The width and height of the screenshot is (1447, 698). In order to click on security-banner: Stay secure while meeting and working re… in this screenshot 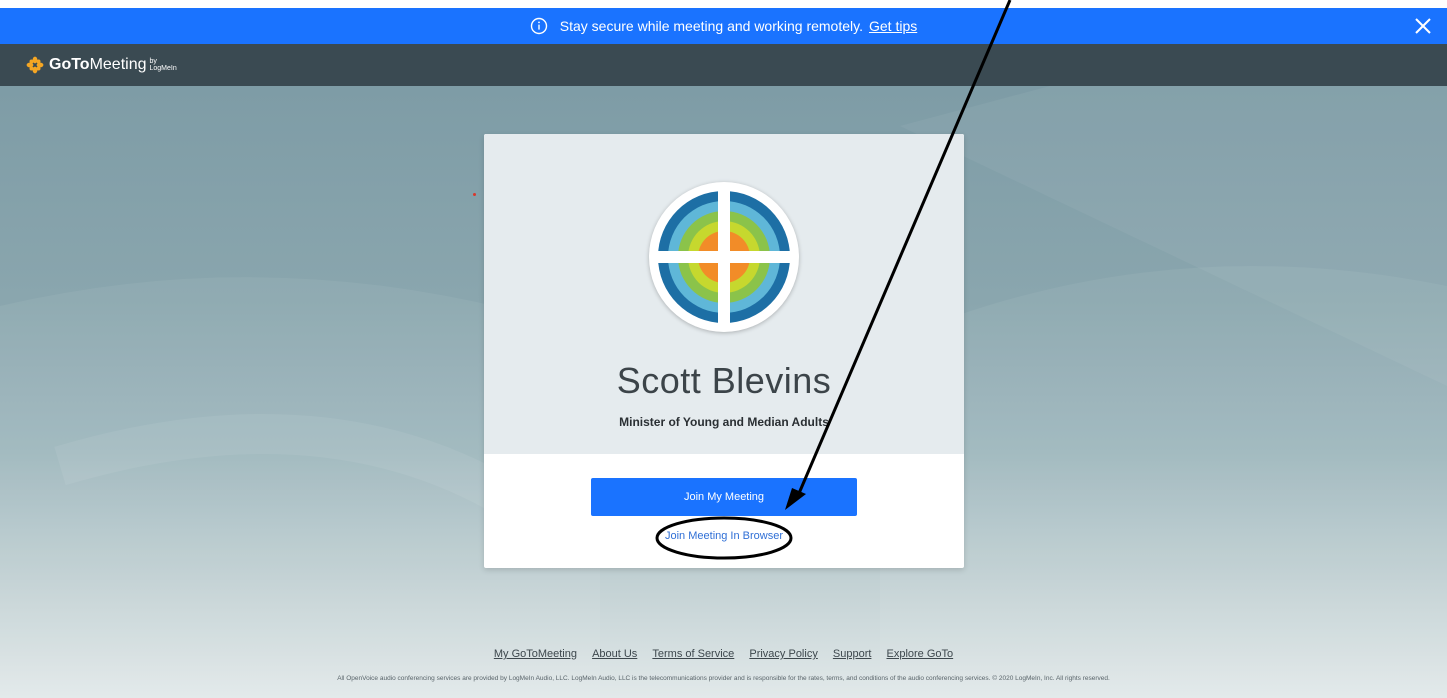, I will do `click(723, 26)`.